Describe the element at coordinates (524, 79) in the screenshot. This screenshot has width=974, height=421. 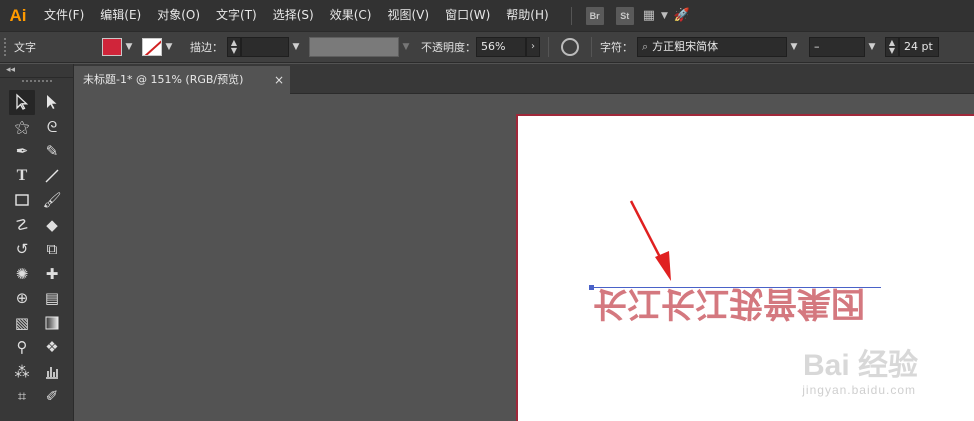
I see `document-tab-bar: 未标题-1* @ 151% (RGB/预览) ×` at that location.